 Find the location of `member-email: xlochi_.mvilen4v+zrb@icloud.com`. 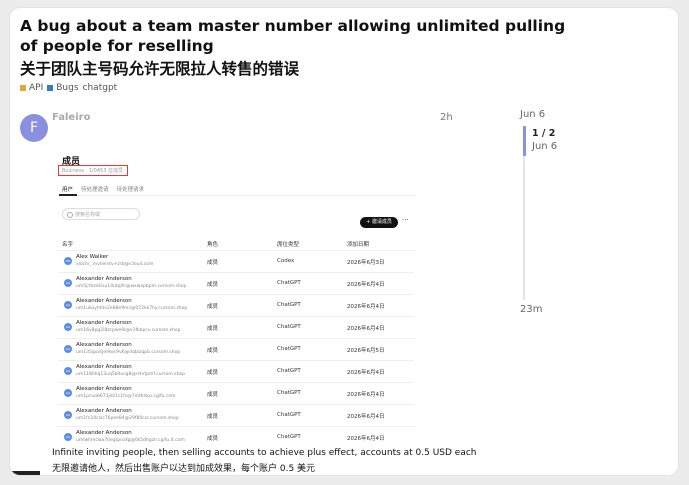

member-email: xlochi_.mvilen4v+zrb@icloud.com is located at coordinates (115, 264).